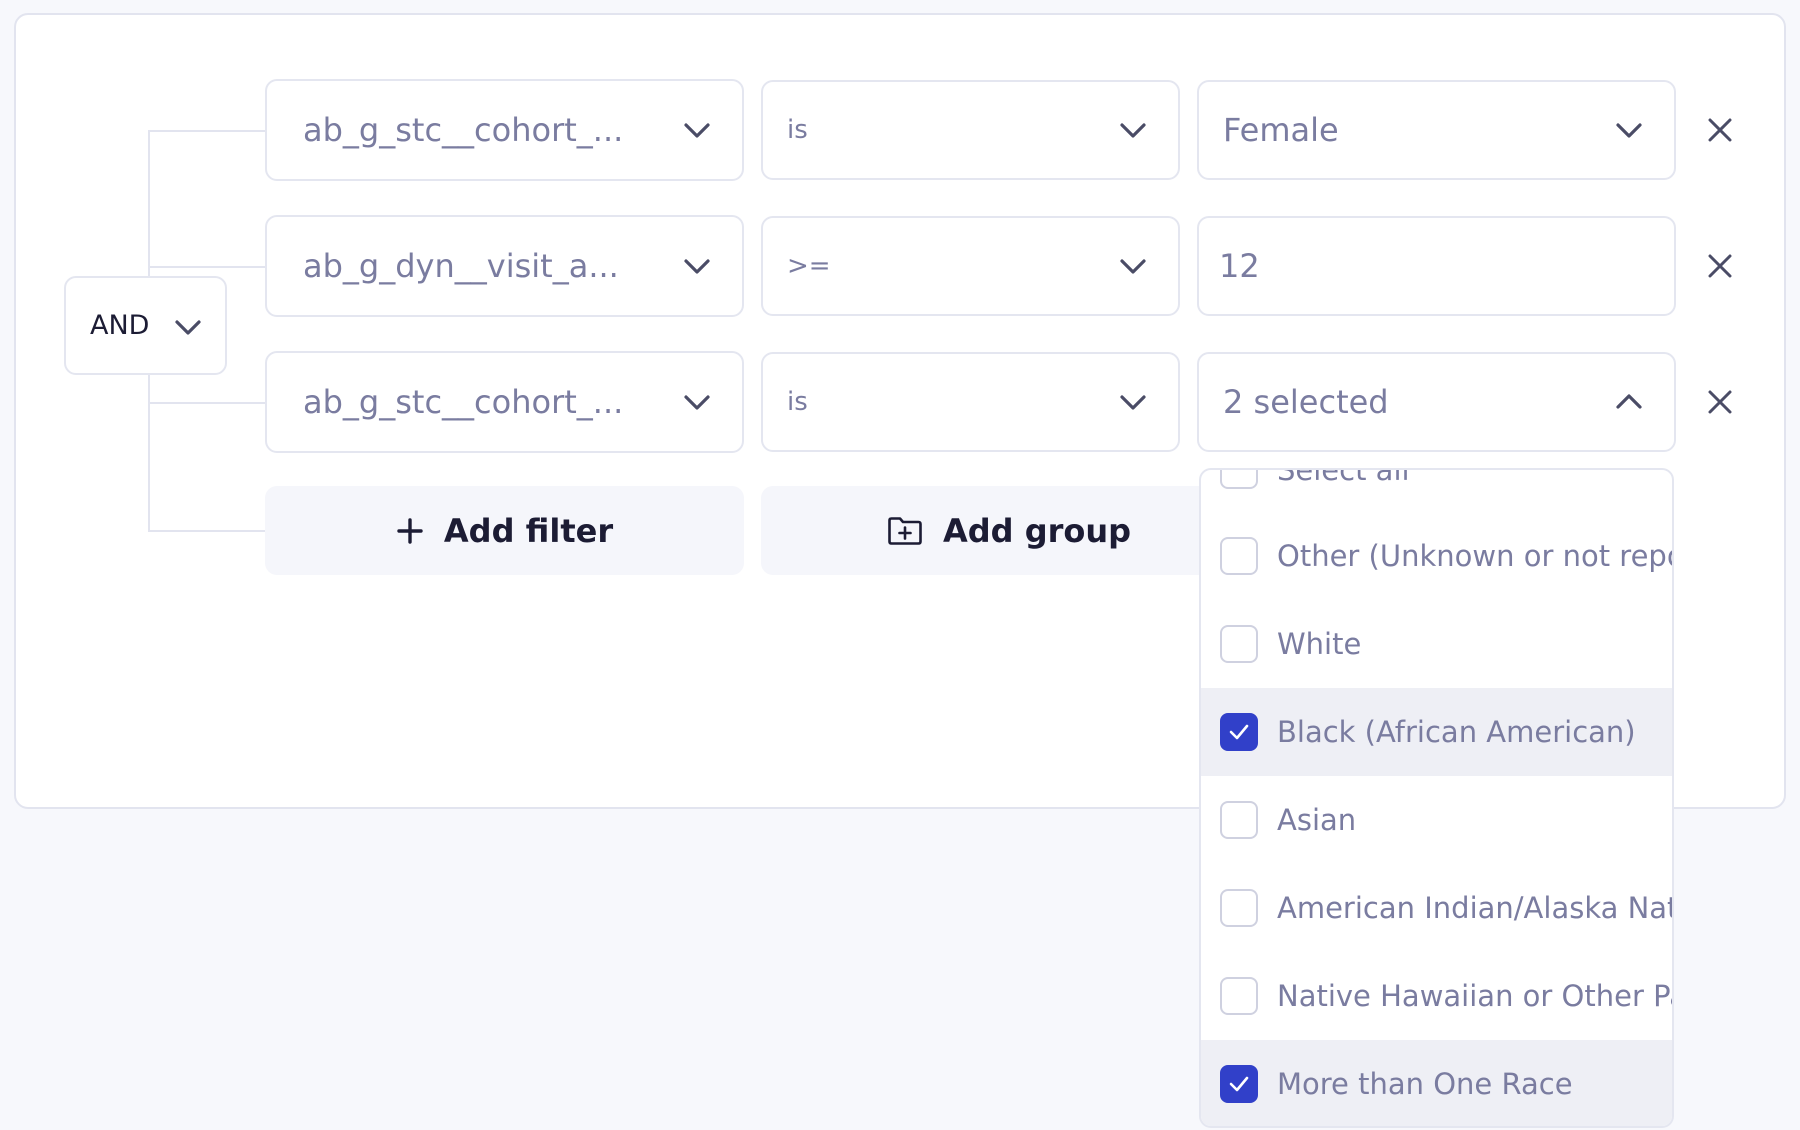  What do you see at coordinates (1456, 732) in the screenshot?
I see `option-label: Black (African American)` at bounding box center [1456, 732].